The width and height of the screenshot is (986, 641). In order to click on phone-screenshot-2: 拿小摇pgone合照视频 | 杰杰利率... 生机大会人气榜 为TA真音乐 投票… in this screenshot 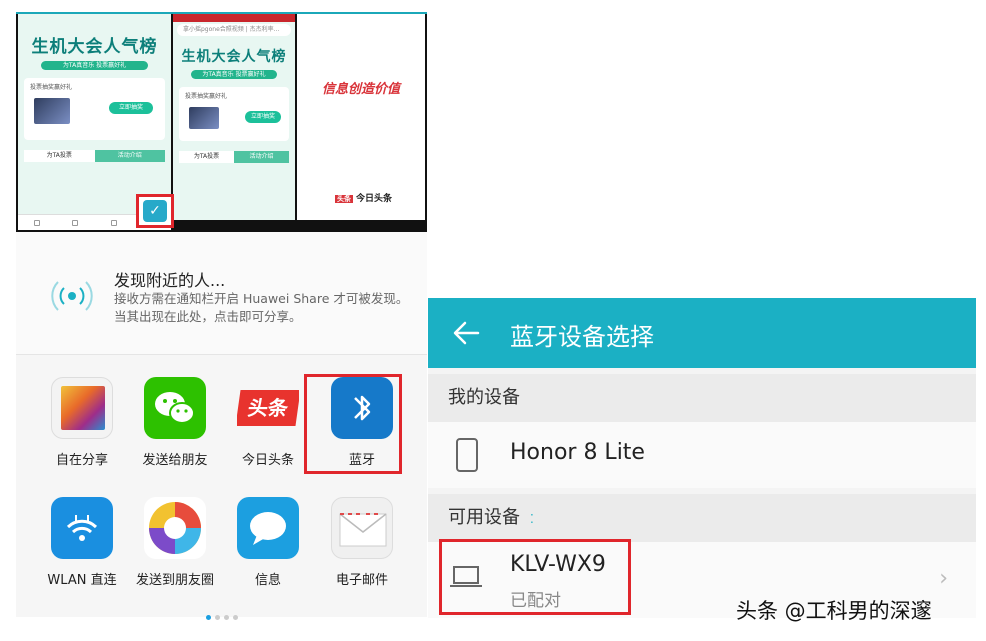, I will do `click(234, 122)`.